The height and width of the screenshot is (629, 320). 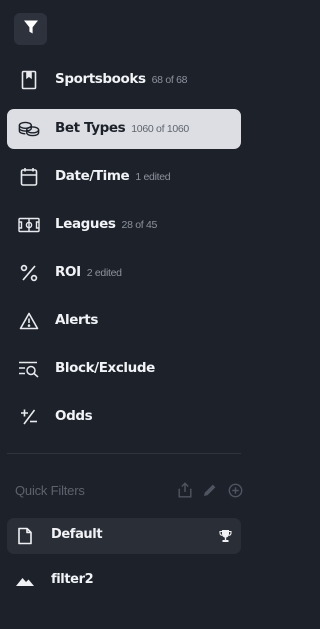 I want to click on nav-item-odds: Odds, so click(x=124, y=417).